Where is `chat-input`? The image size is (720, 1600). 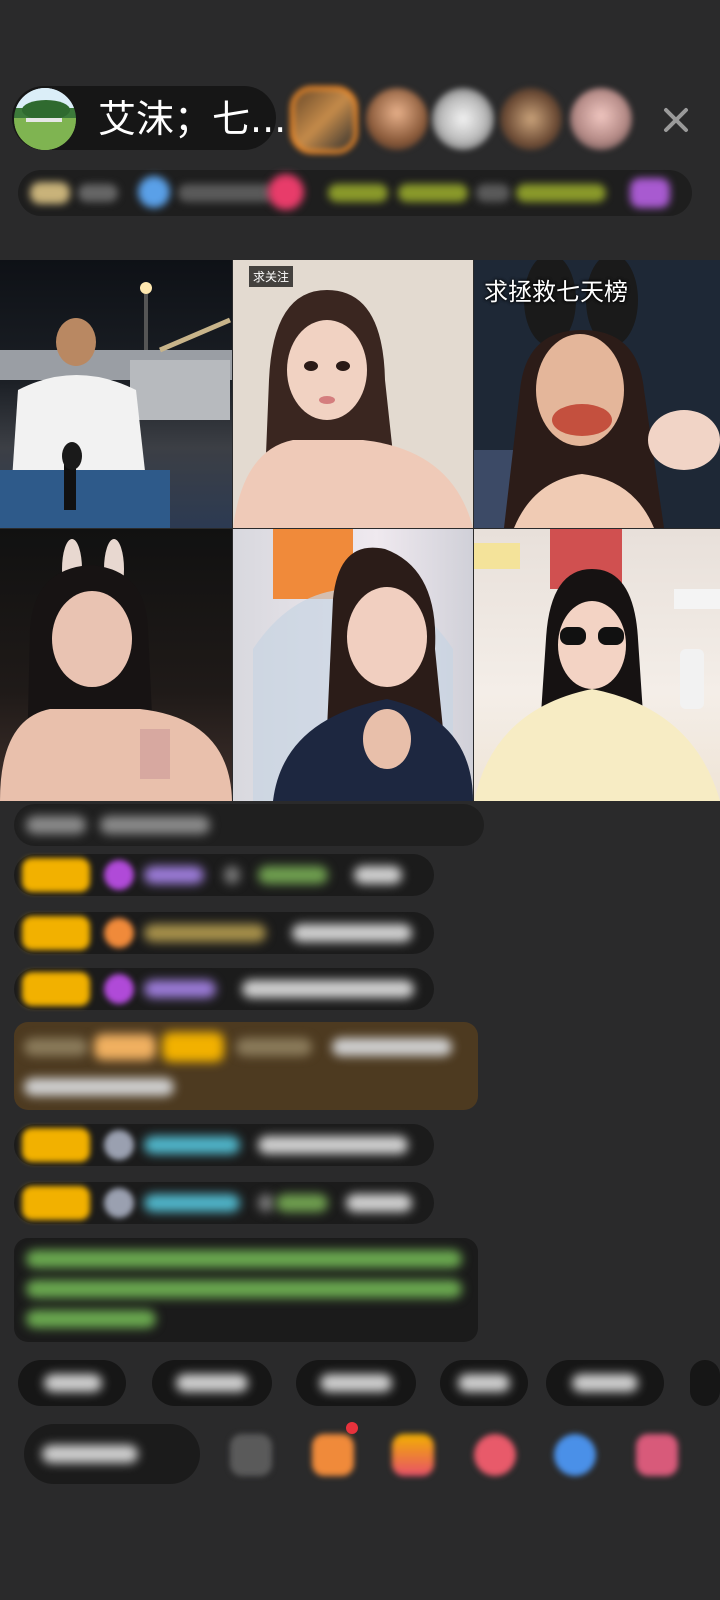
chat-input is located at coordinates (112, 1454).